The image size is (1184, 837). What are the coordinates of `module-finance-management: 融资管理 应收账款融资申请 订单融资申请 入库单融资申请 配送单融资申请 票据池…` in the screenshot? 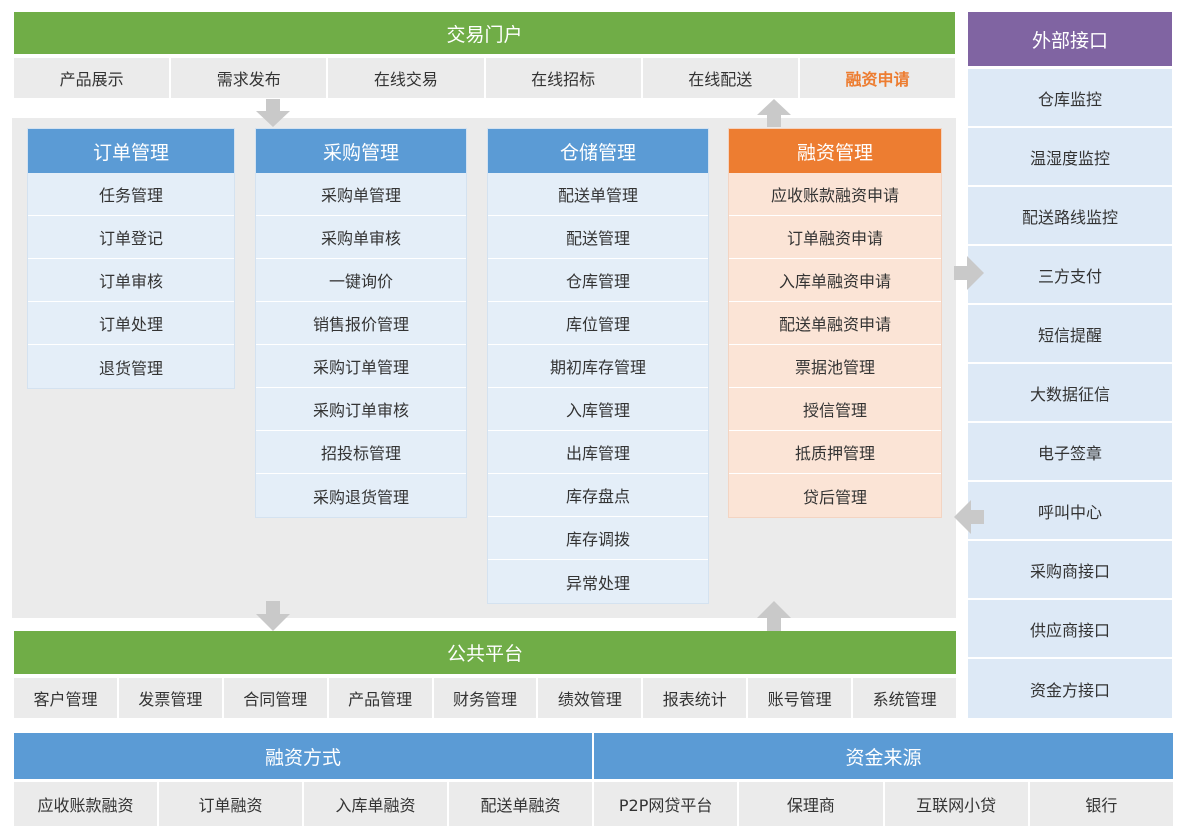 It's located at (835, 323).